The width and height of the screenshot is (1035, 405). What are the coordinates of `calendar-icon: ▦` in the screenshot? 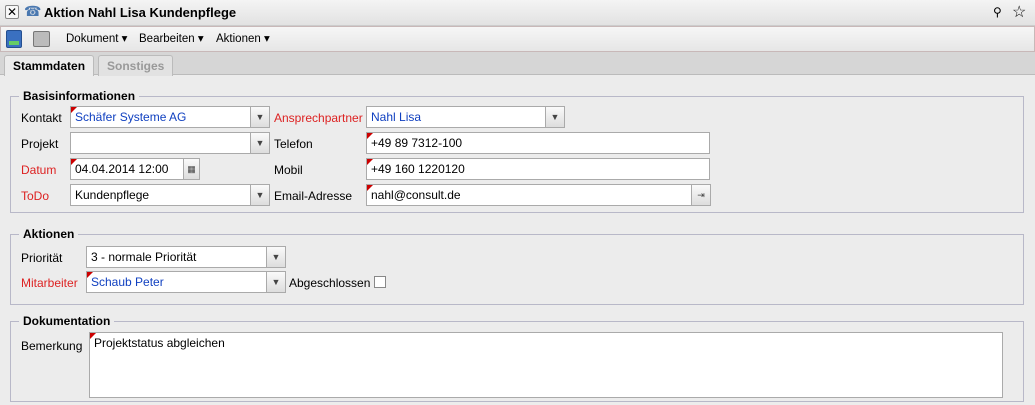 It's located at (191, 169).